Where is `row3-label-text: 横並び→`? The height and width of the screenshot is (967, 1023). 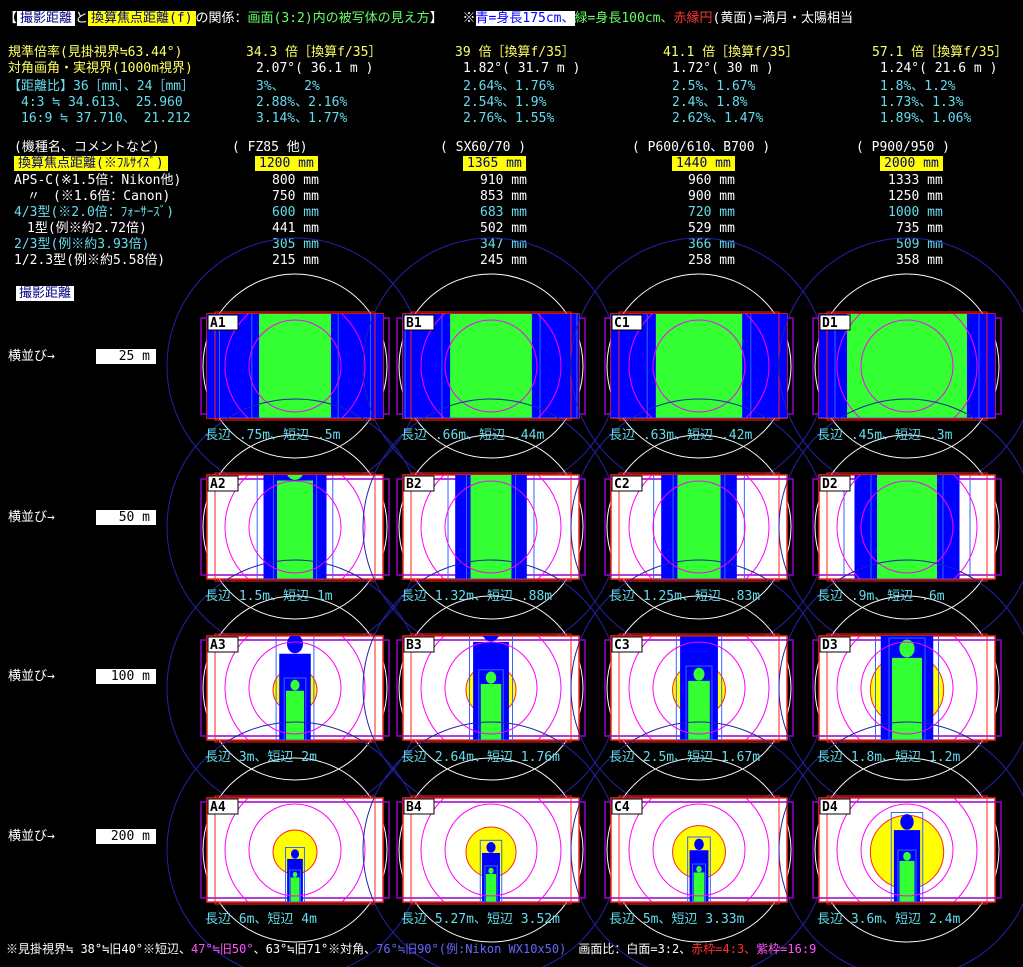
row3-label-text: 横並び→ is located at coordinates (31, 676).